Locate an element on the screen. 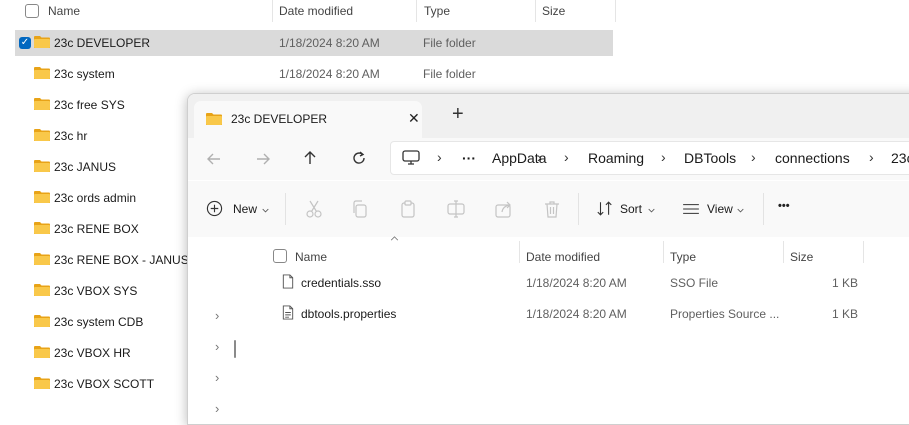 This screenshot has width=909, height=425. folder-name: 23c RENE BOX is located at coordinates (96, 229).